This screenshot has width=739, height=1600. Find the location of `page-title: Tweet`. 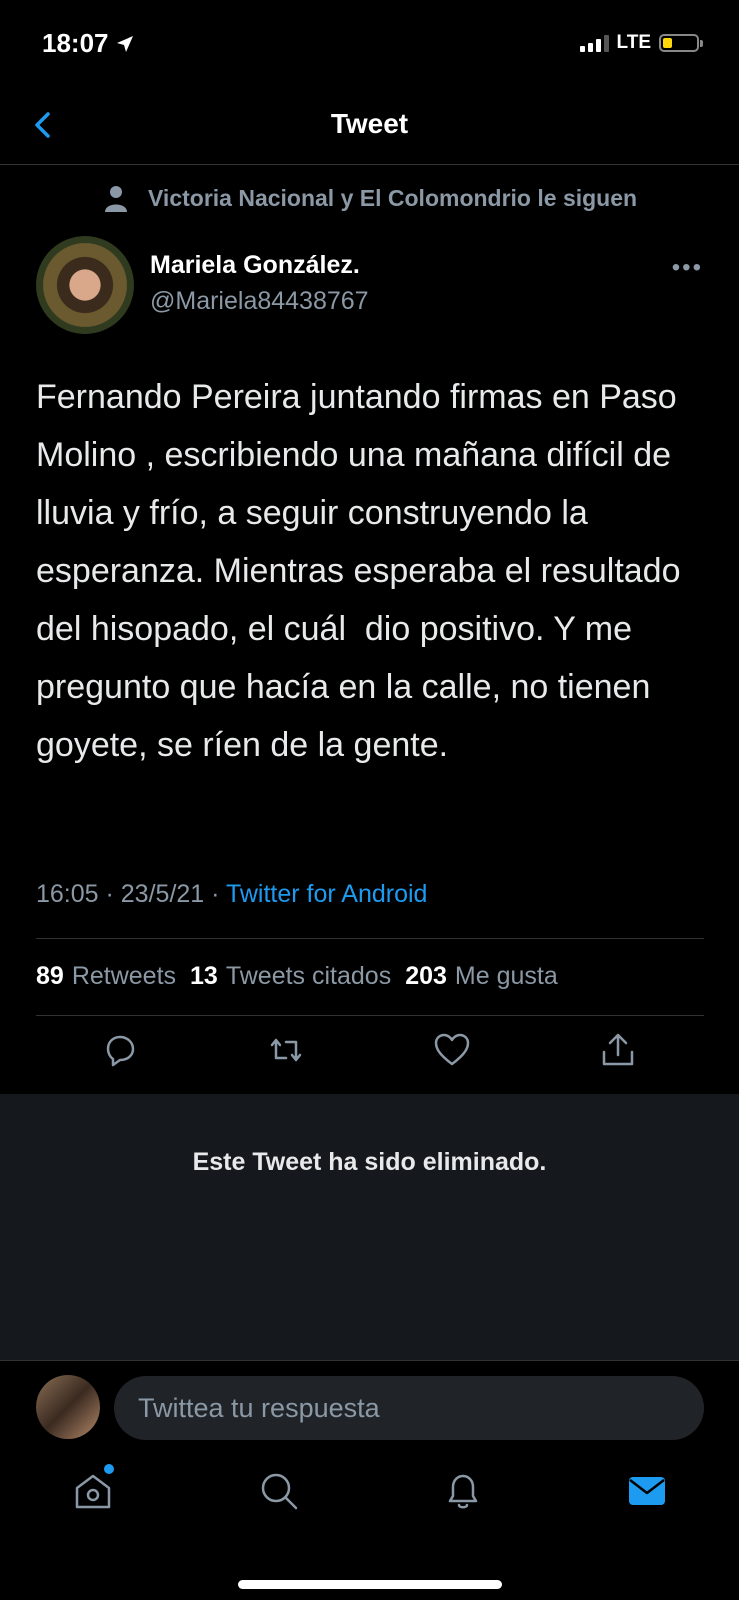

page-title: Tweet is located at coordinates (369, 123).